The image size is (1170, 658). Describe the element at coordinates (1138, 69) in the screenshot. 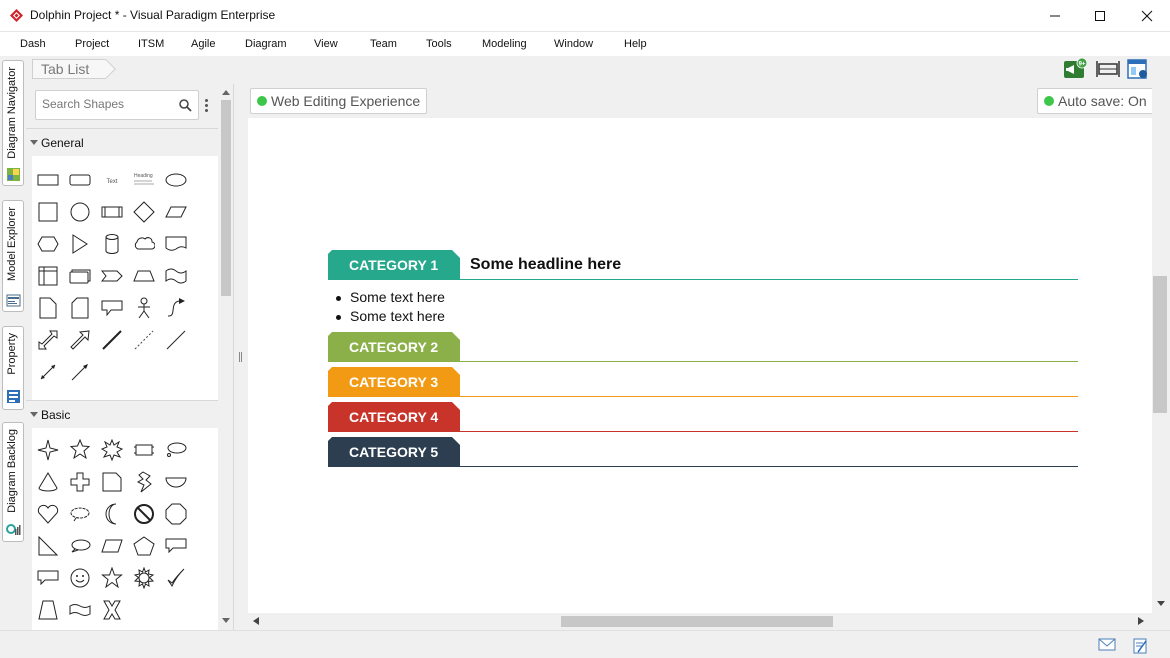

I see `layout-settings-icon` at that location.